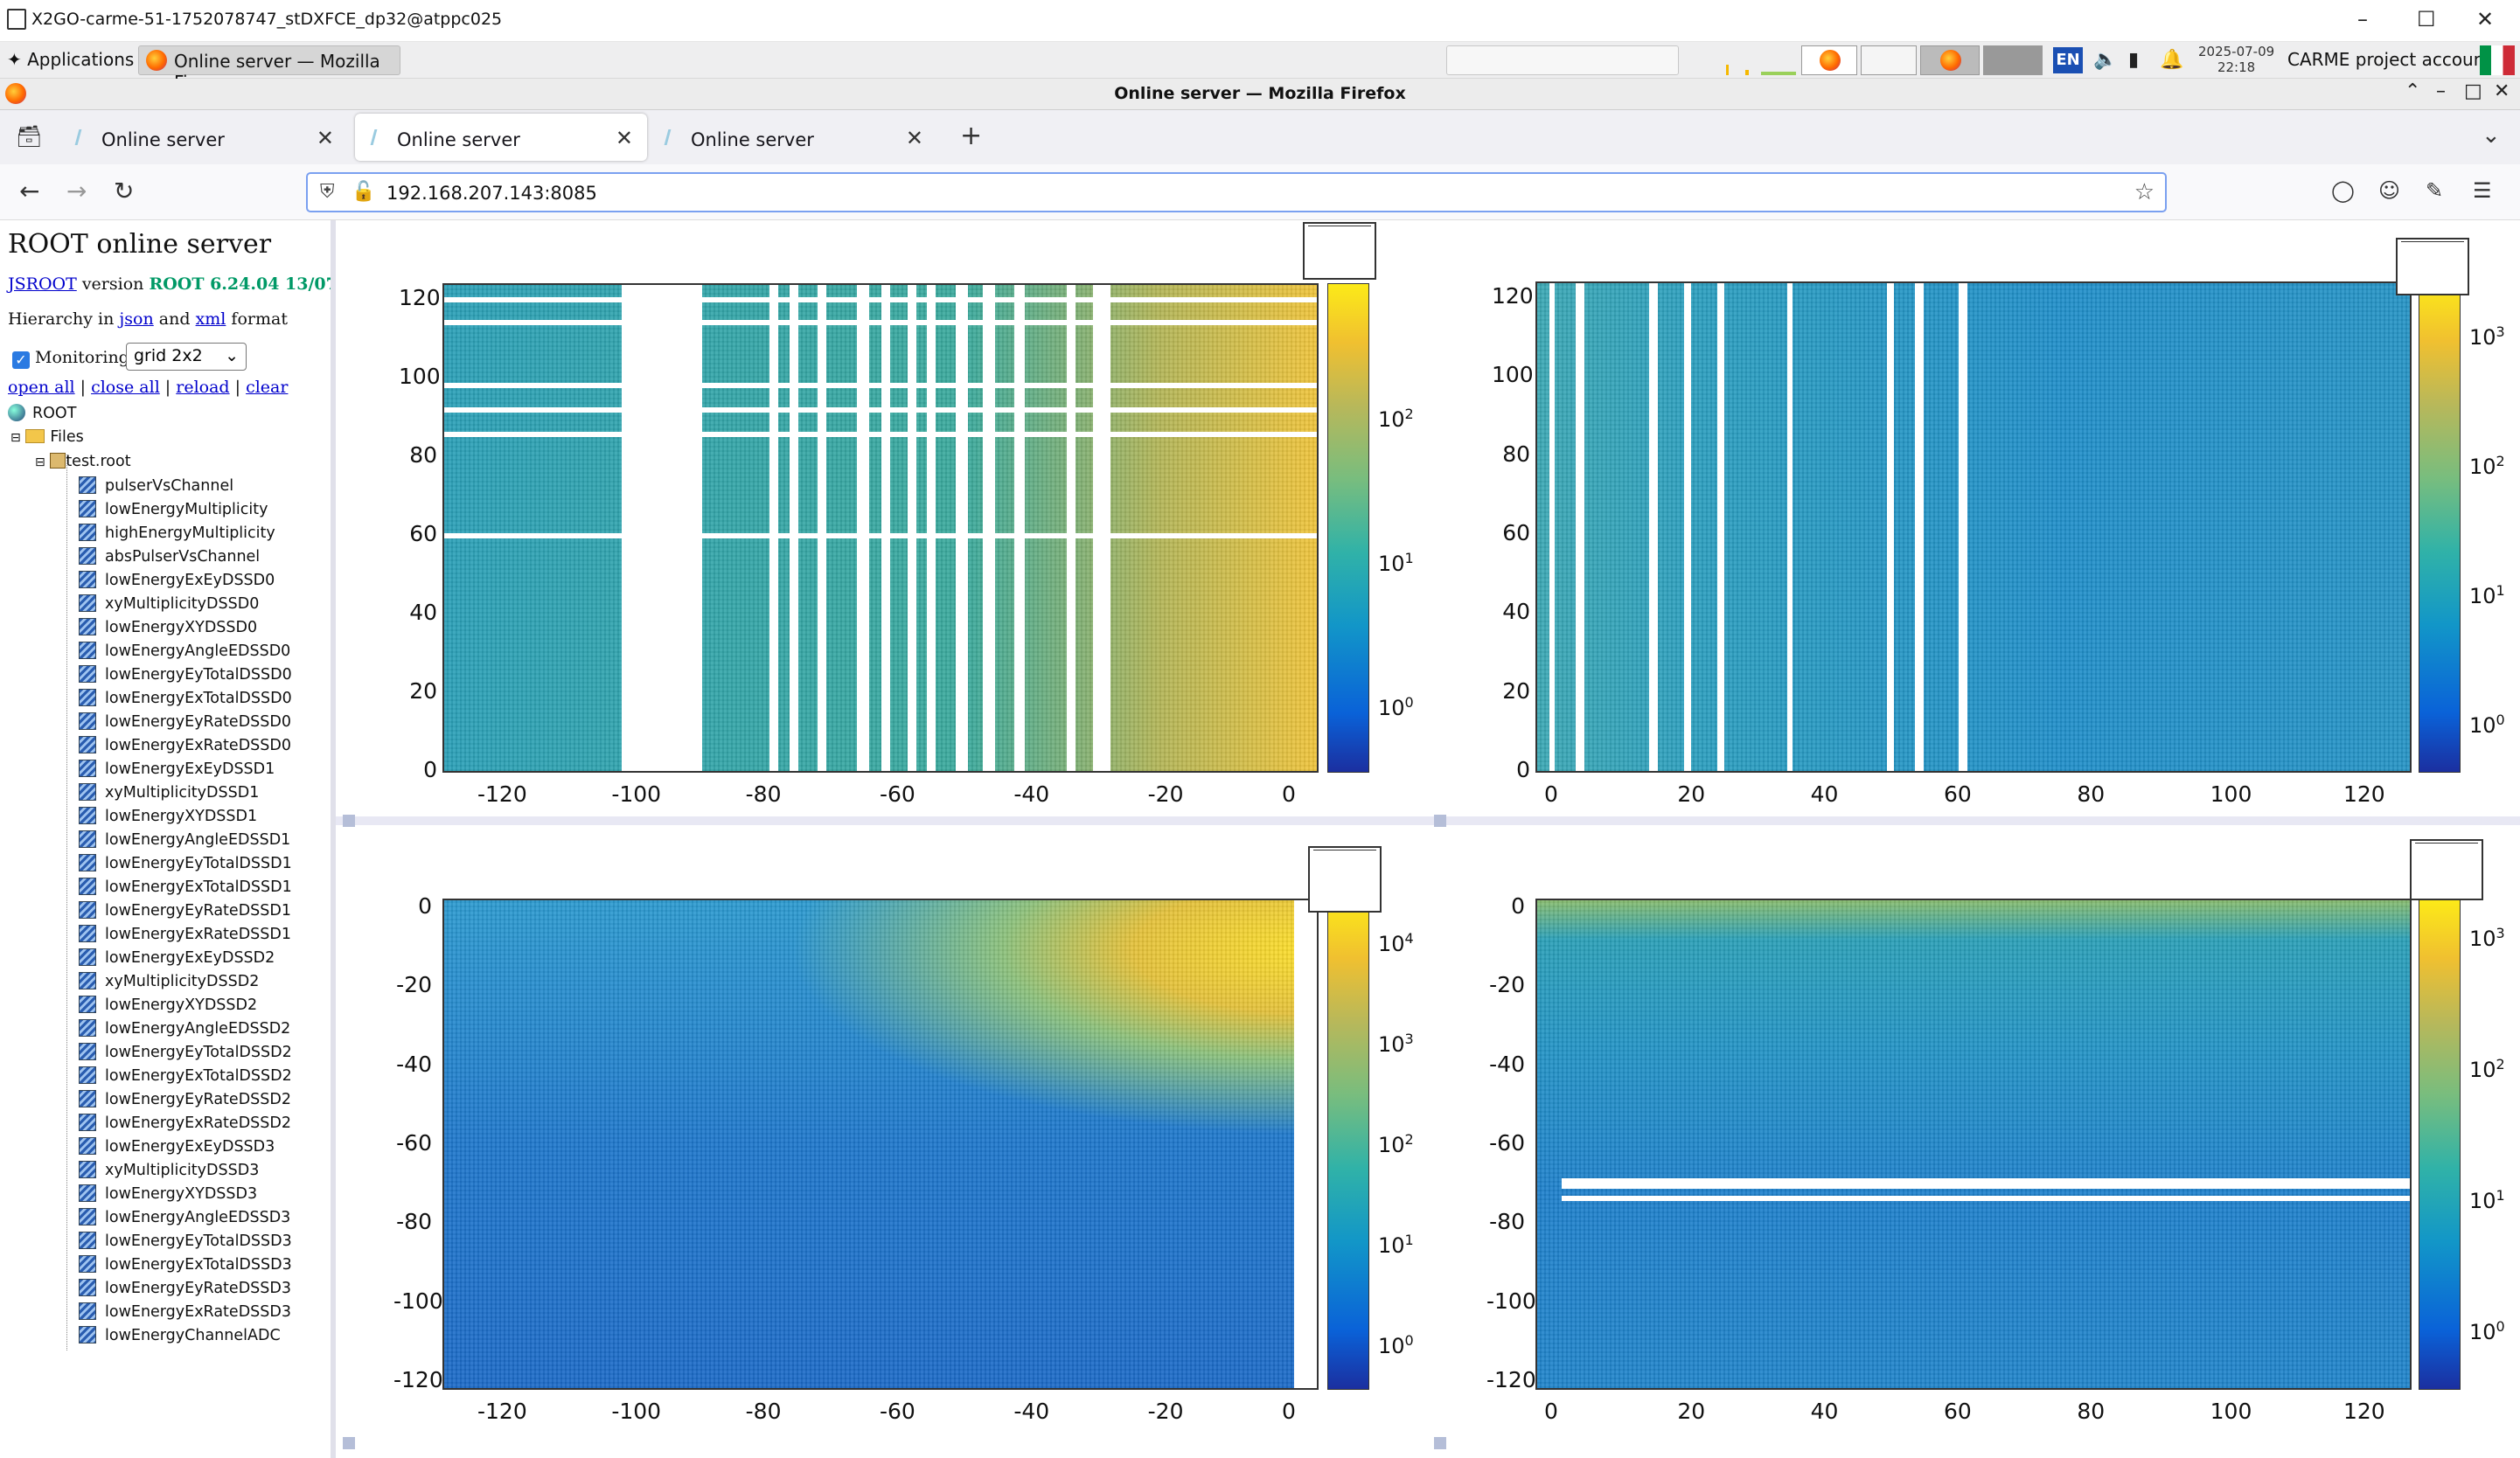 This screenshot has width=2520, height=1458. I want to click on tree-item: lowEnergyEyRateDSSD1, so click(185, 911).